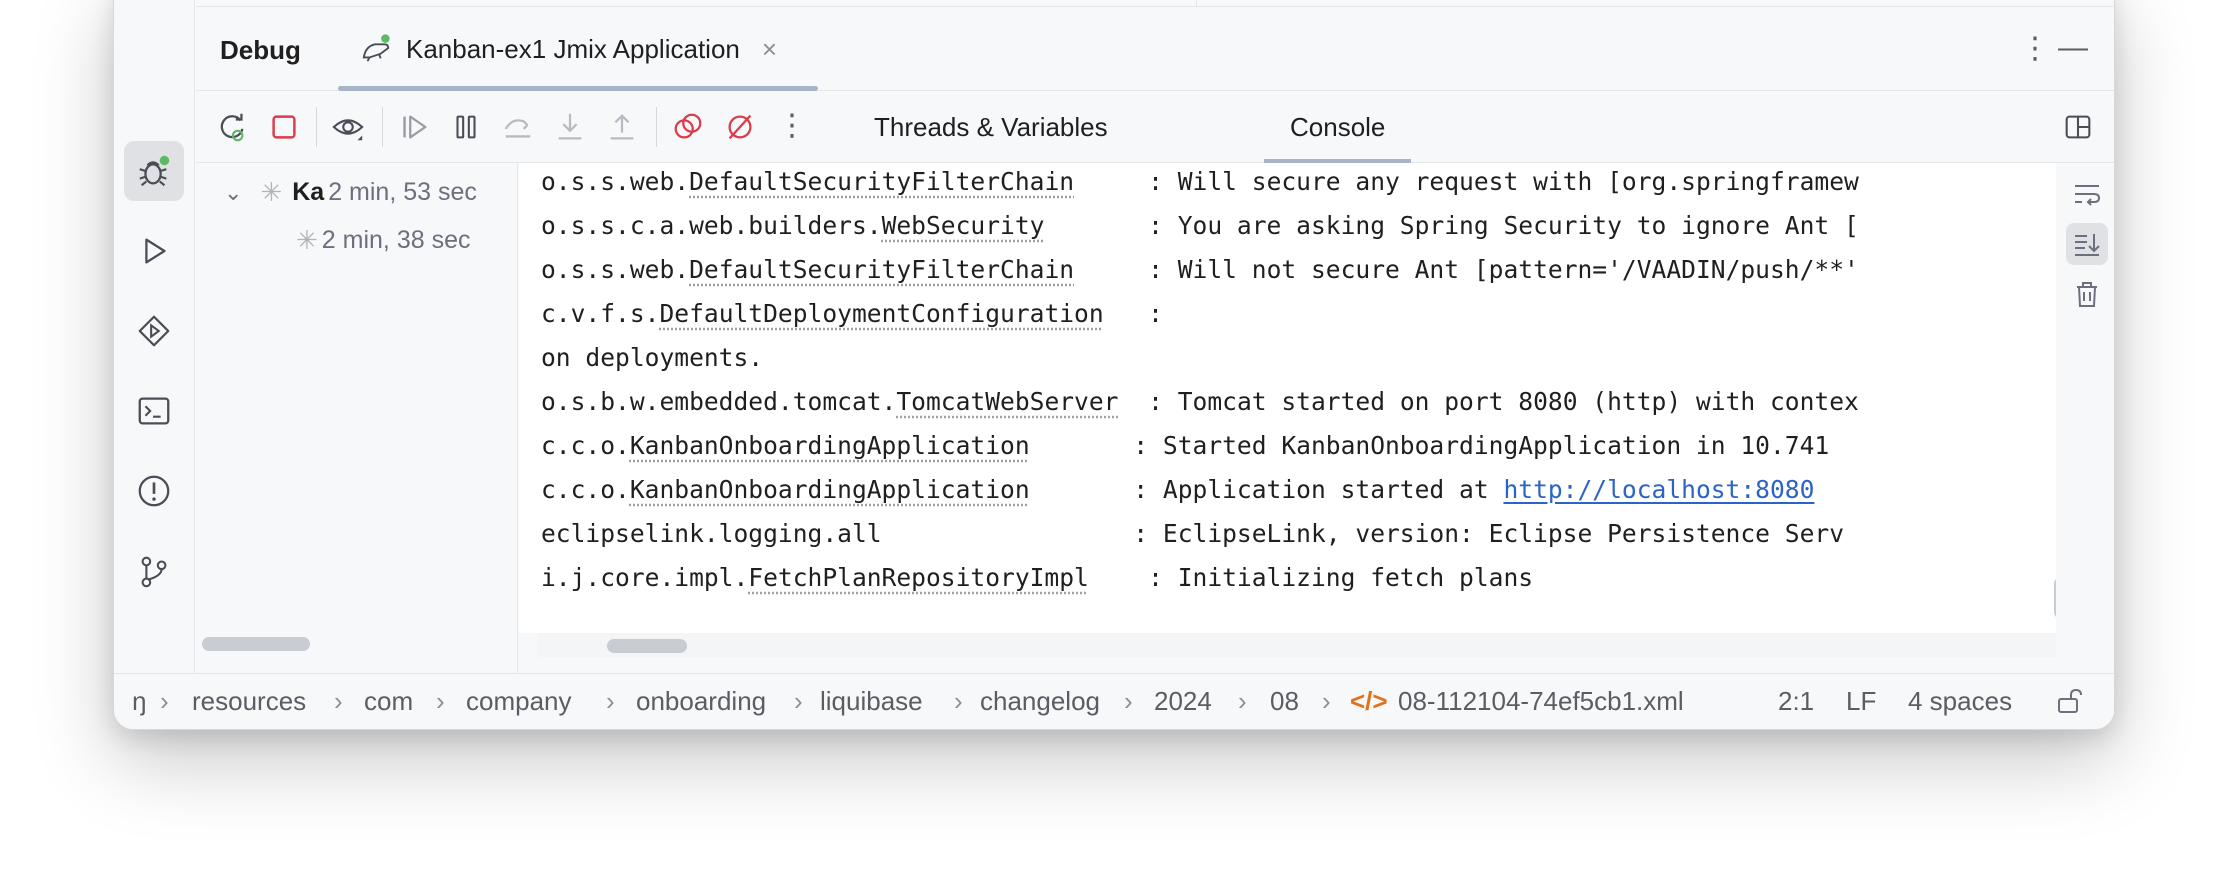  Describe the element at coordinates (647, 646) in the screenshot. I see `console-hscroll-thumb` at that location.